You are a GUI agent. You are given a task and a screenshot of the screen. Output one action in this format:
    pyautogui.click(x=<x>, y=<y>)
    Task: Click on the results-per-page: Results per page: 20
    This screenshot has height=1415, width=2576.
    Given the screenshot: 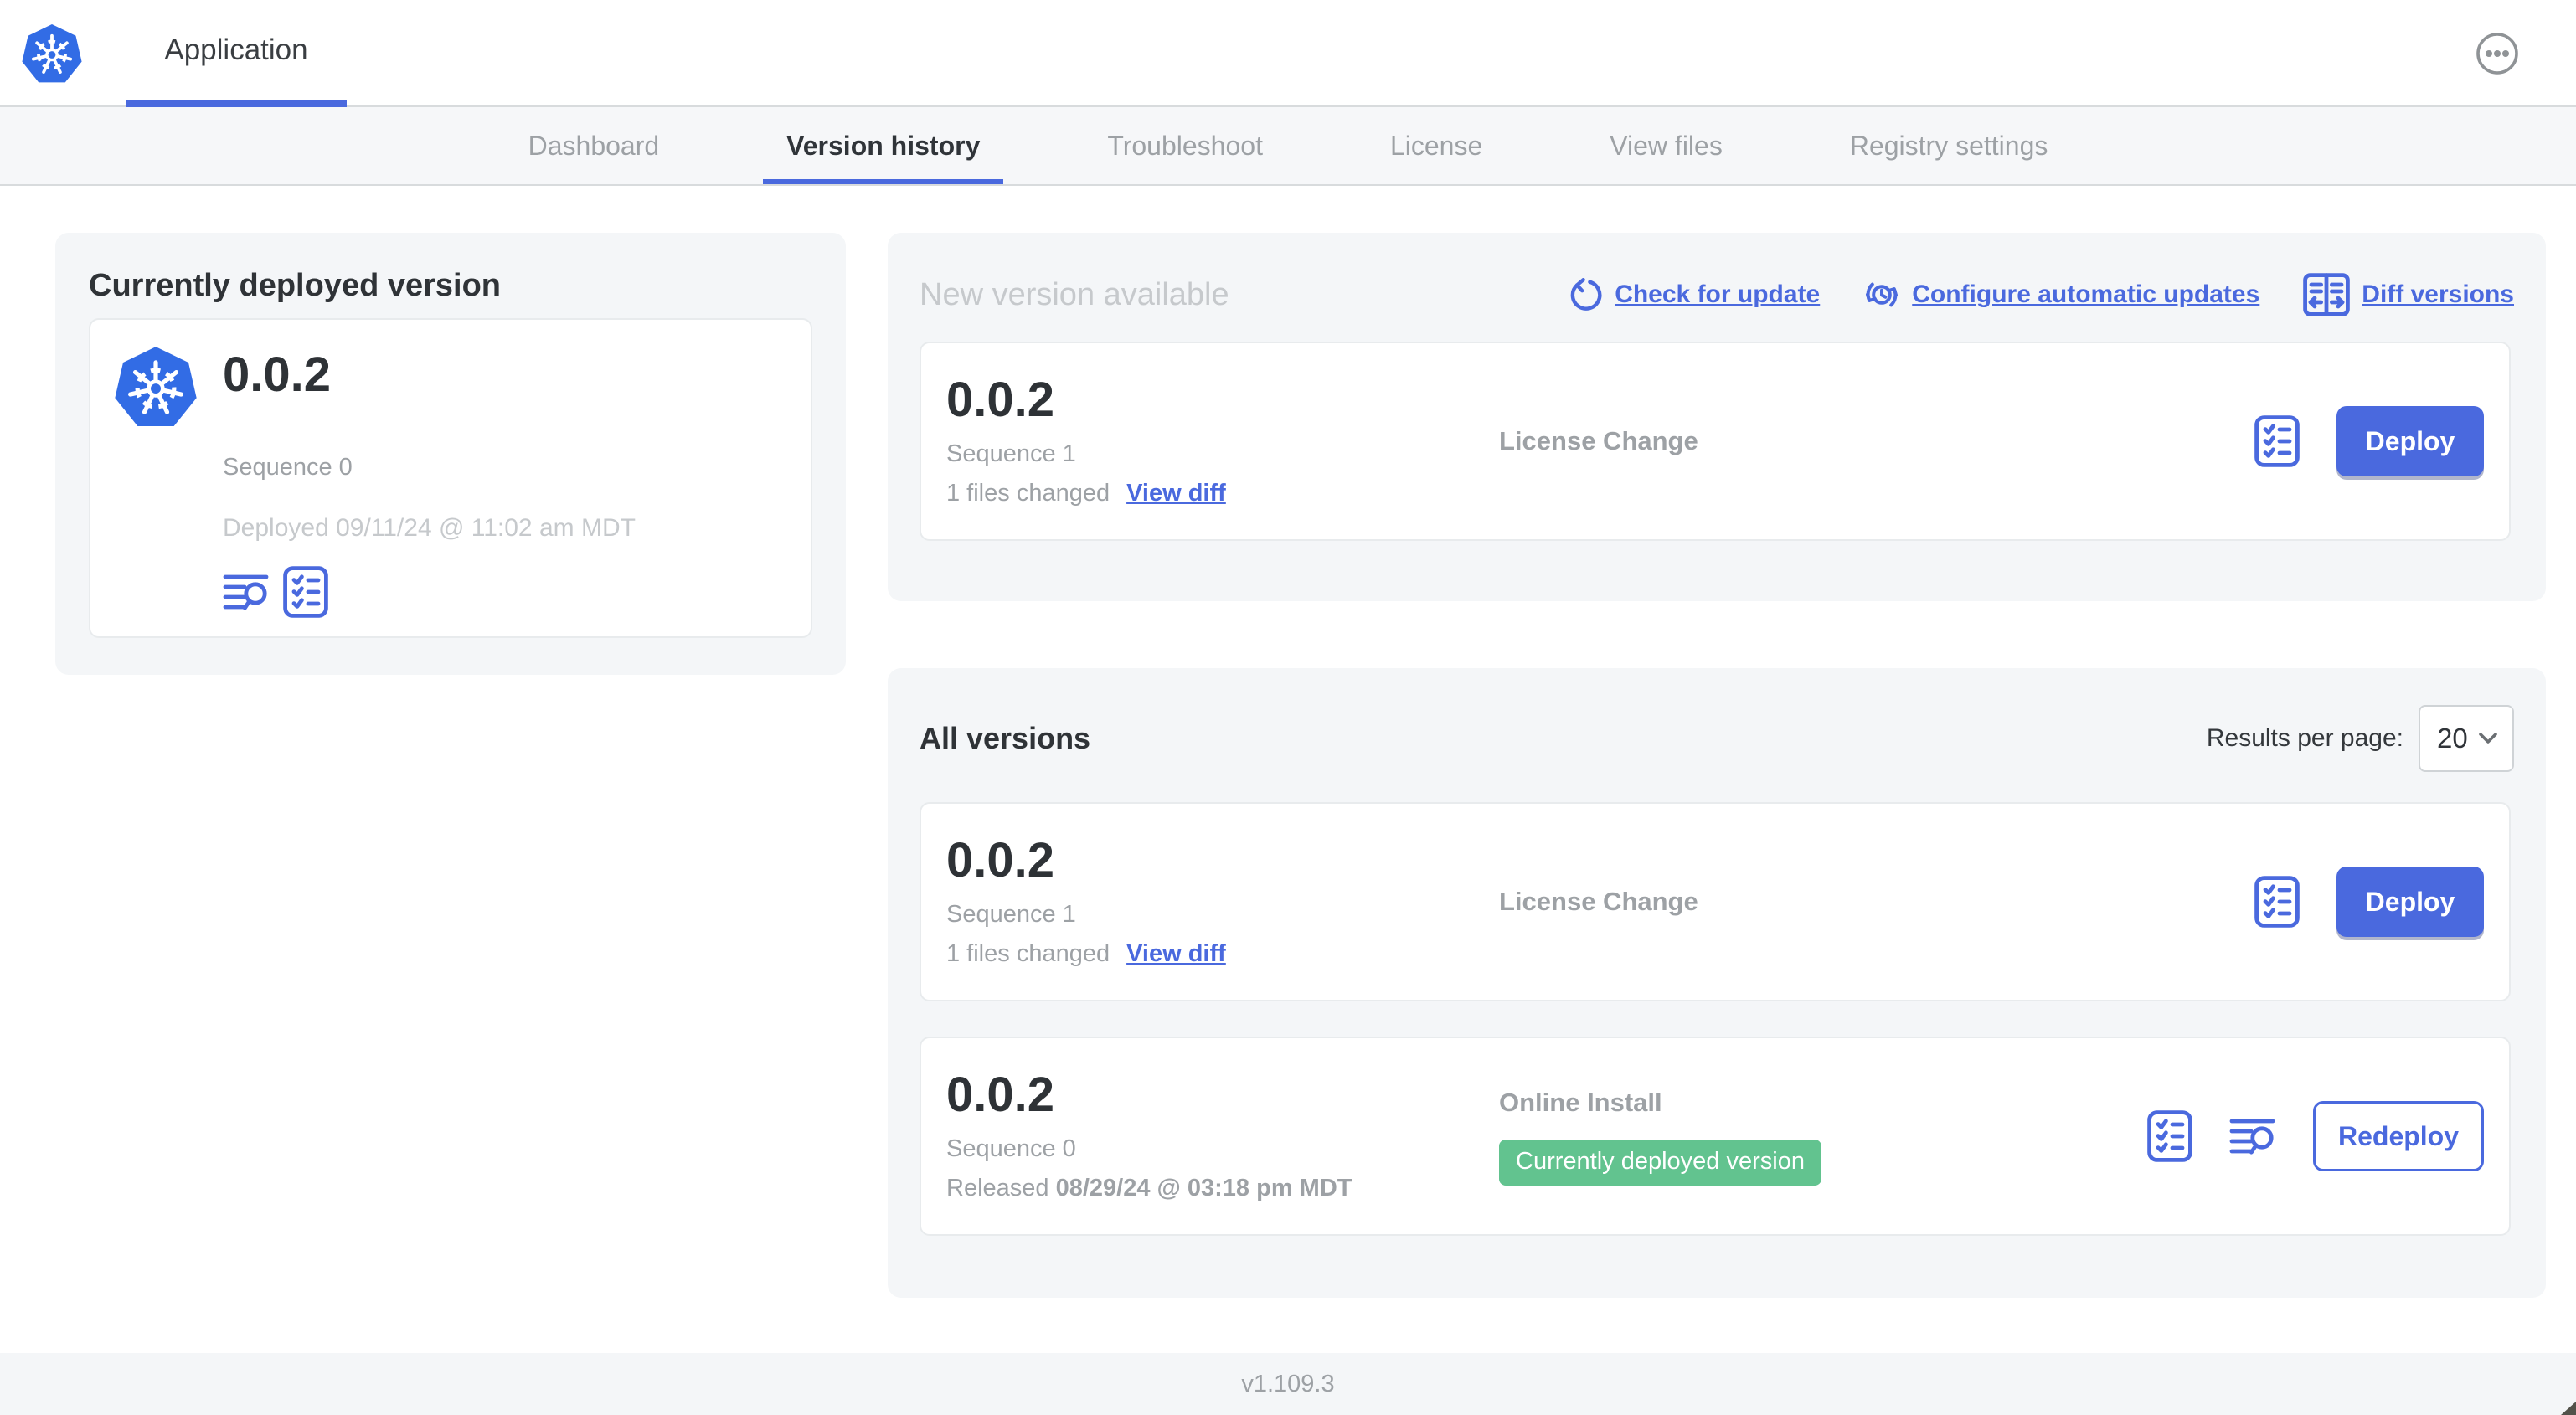 What is the action you would take?
    pyautogui.click(x=2360, y=738)
    